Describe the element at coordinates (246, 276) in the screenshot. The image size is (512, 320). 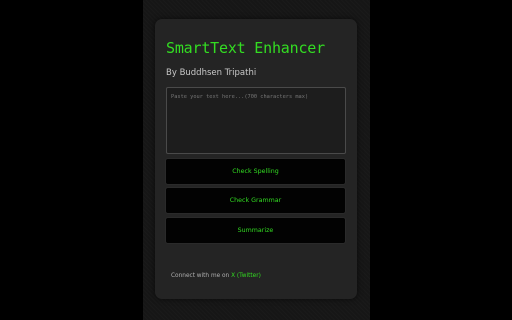
I see `twitter-link: X (Twitter)` at that location.